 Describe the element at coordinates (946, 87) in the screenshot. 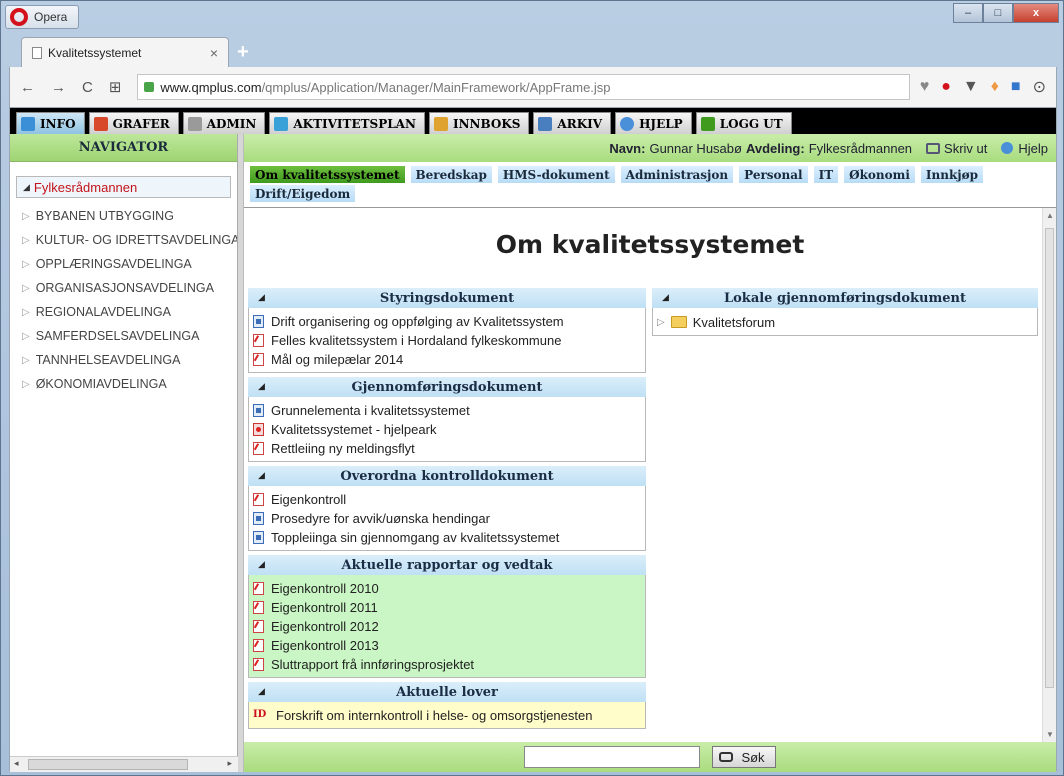

I see `opera-icon: ●` at that location.